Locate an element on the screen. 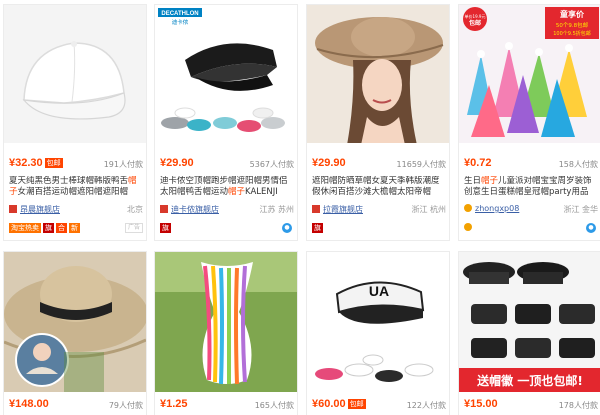 Image resolution: width=600 pixels, height=415 pixels. shop-row: zhongxp08 浙江 金华 is located at coordinates (531, 210).